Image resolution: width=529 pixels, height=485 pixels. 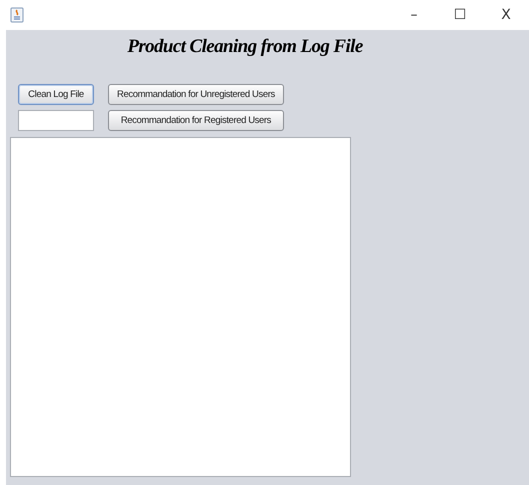 What do you see at coordinates (196, 120) in the screenshot?
I see `registered-recommendation-button: Recommandation for Registered Users` at bounding box center [196, 120].